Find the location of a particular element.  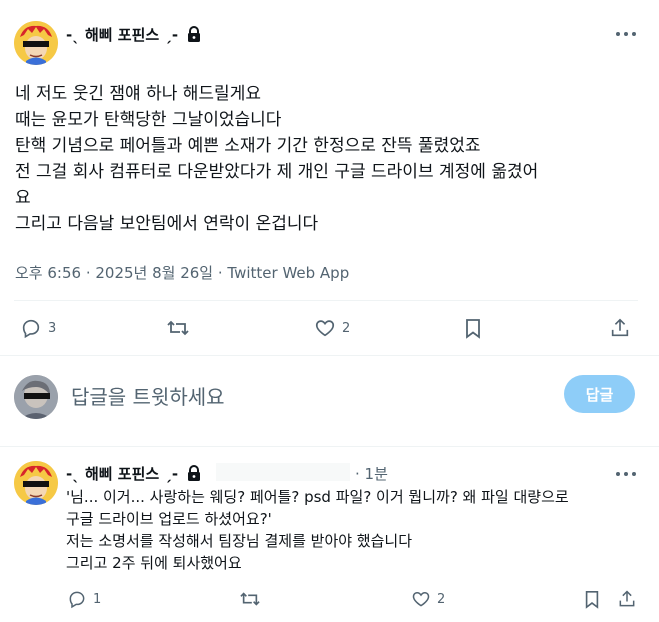

tweet-line: 때는 윤모가 탄핵당한 그날이었습니다 is located at coordinates (148, 120).